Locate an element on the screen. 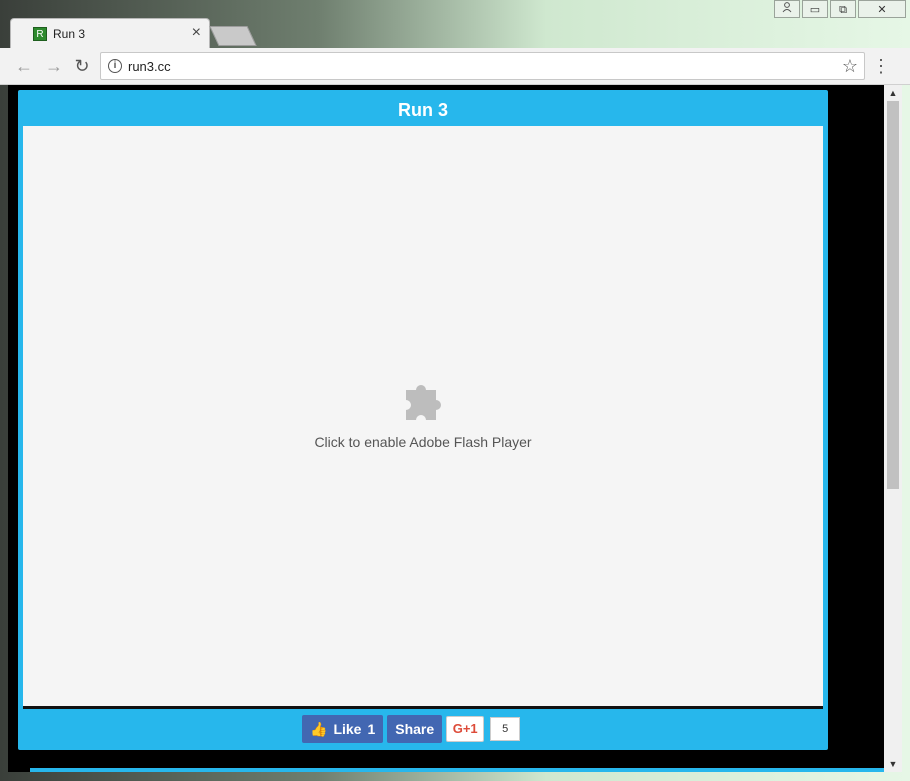  facebook-like-button: 👍 Like 1 is located at coordinates (343, 729).